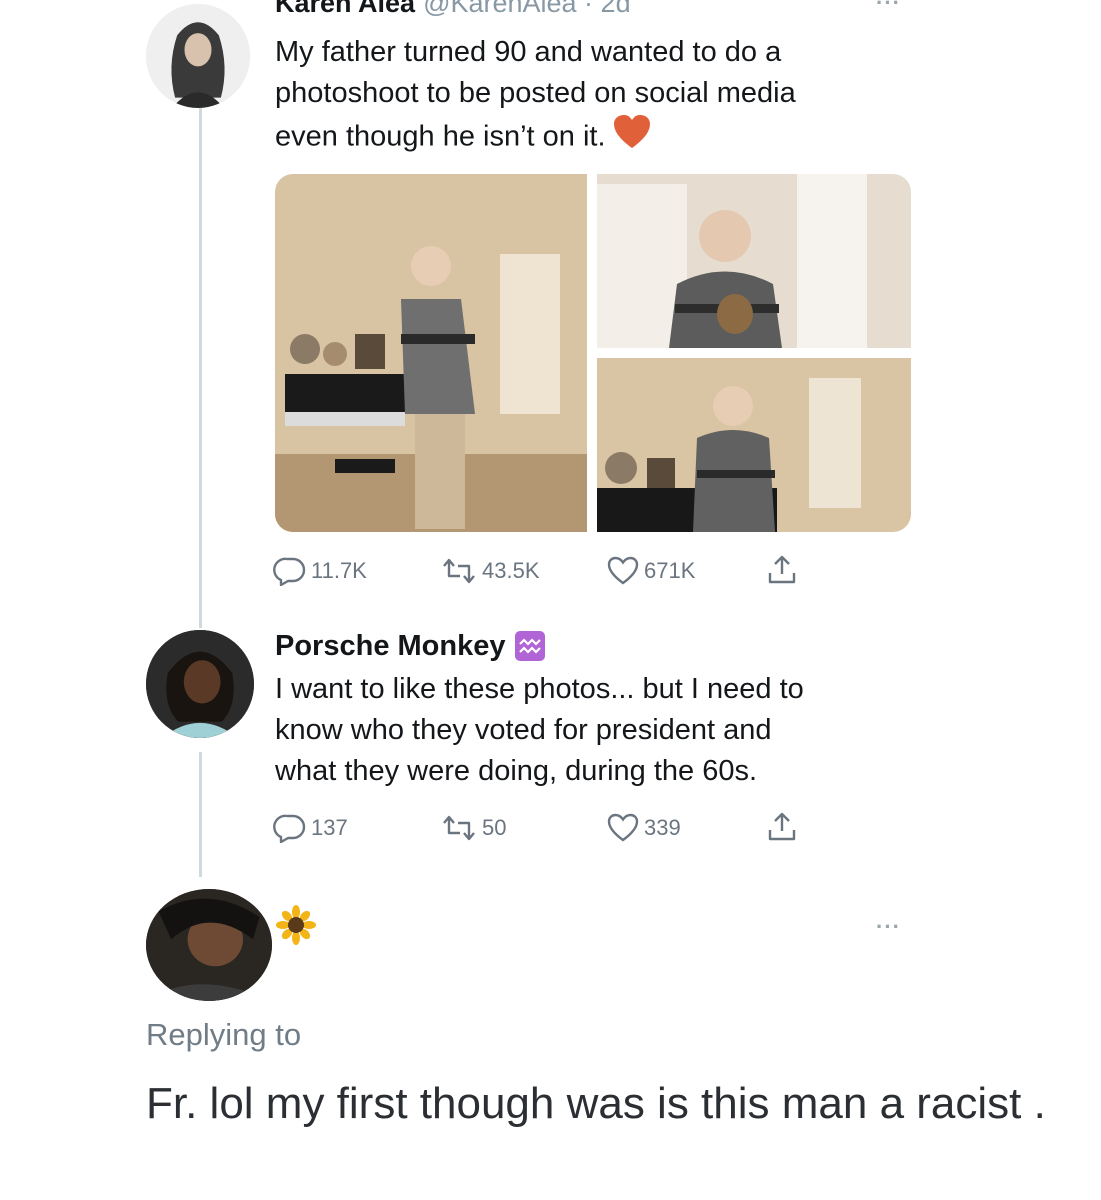 This screenshot has width=1101, height=1200. I want to click on reply-button: 11.7K, so click(320, 571).